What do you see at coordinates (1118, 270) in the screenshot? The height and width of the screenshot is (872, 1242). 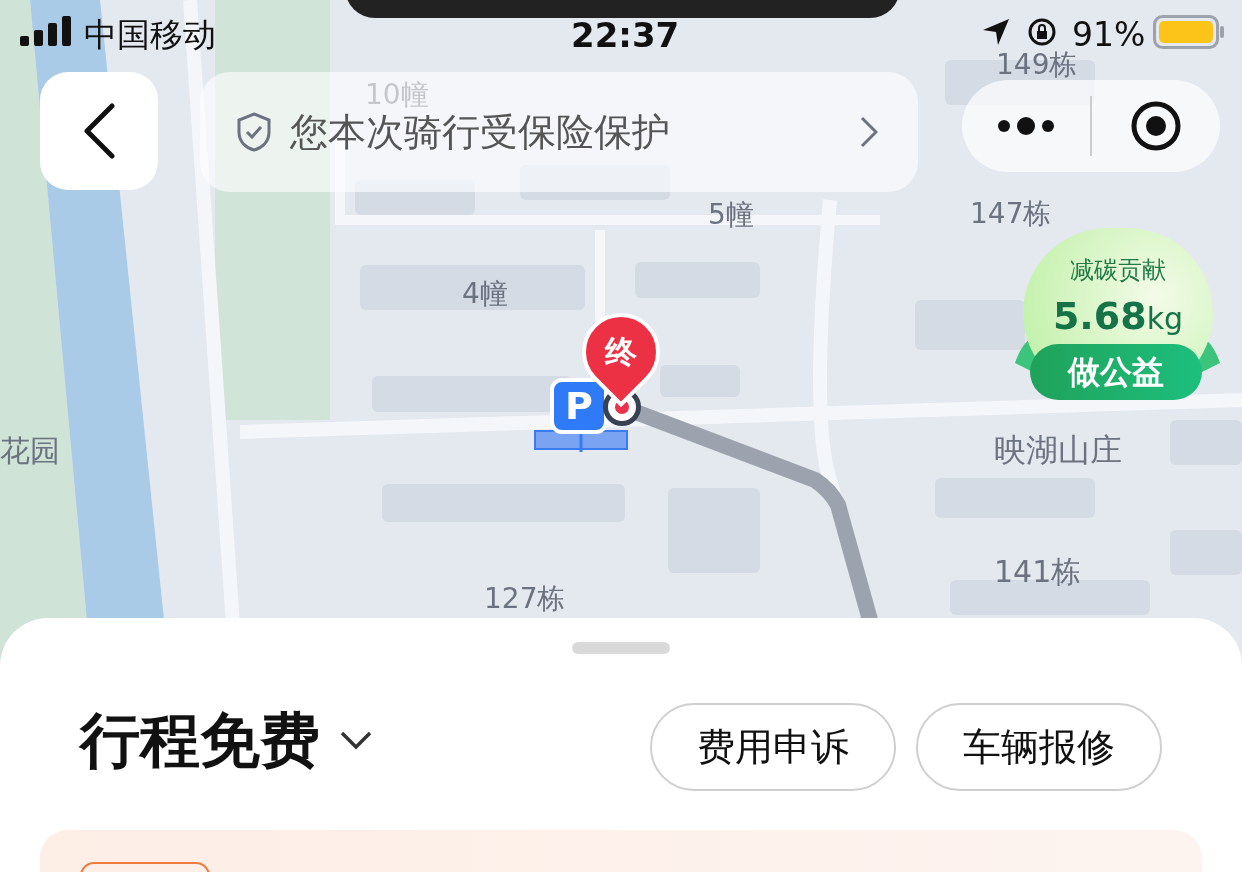 I see `carbon-title: 减碳贡献` at bounding box center [1118, 270].